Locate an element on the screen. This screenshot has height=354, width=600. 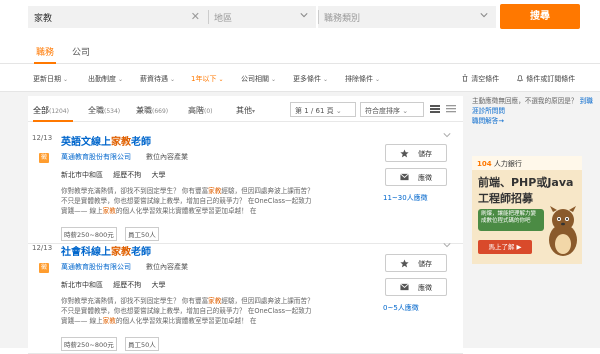
keyword-value: 家教 is located at coordinates (43, 17).